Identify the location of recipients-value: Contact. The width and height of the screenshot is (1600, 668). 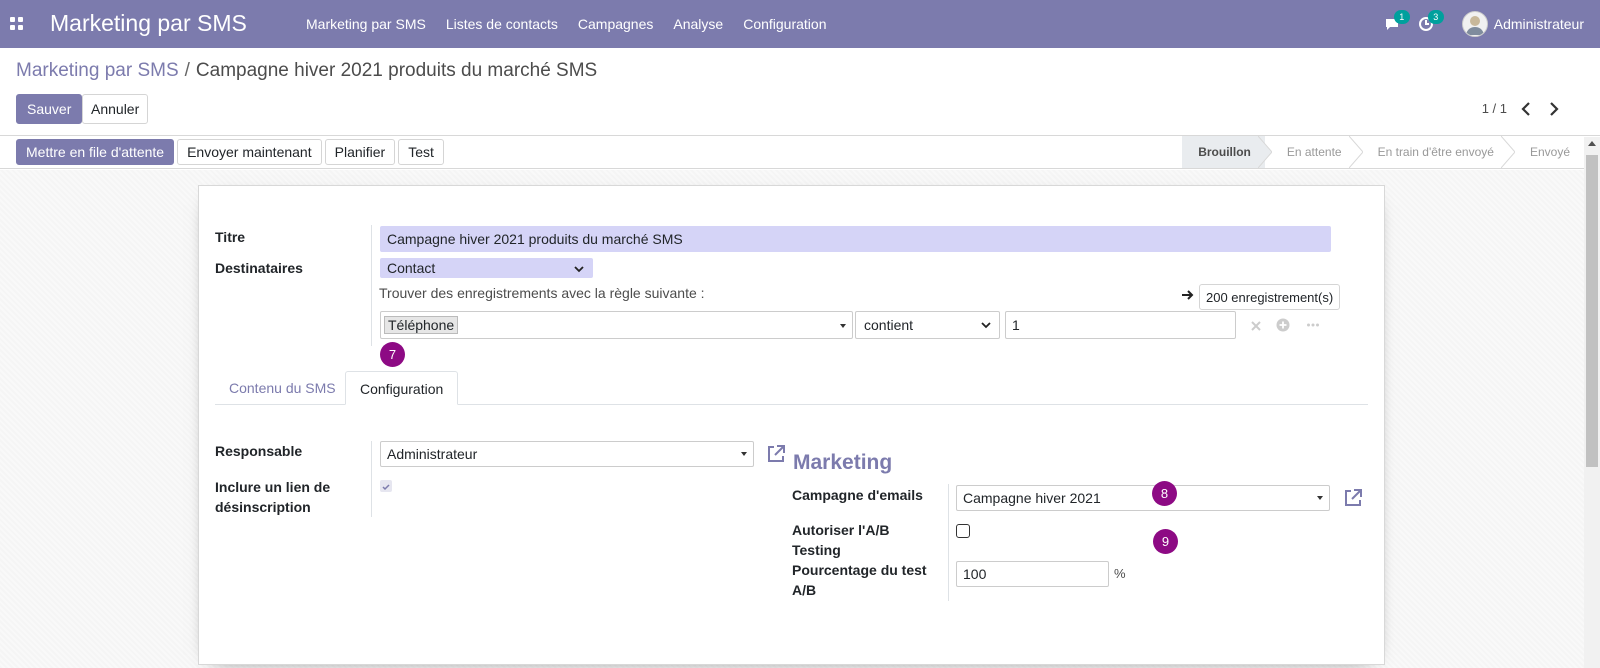
(411, 268).